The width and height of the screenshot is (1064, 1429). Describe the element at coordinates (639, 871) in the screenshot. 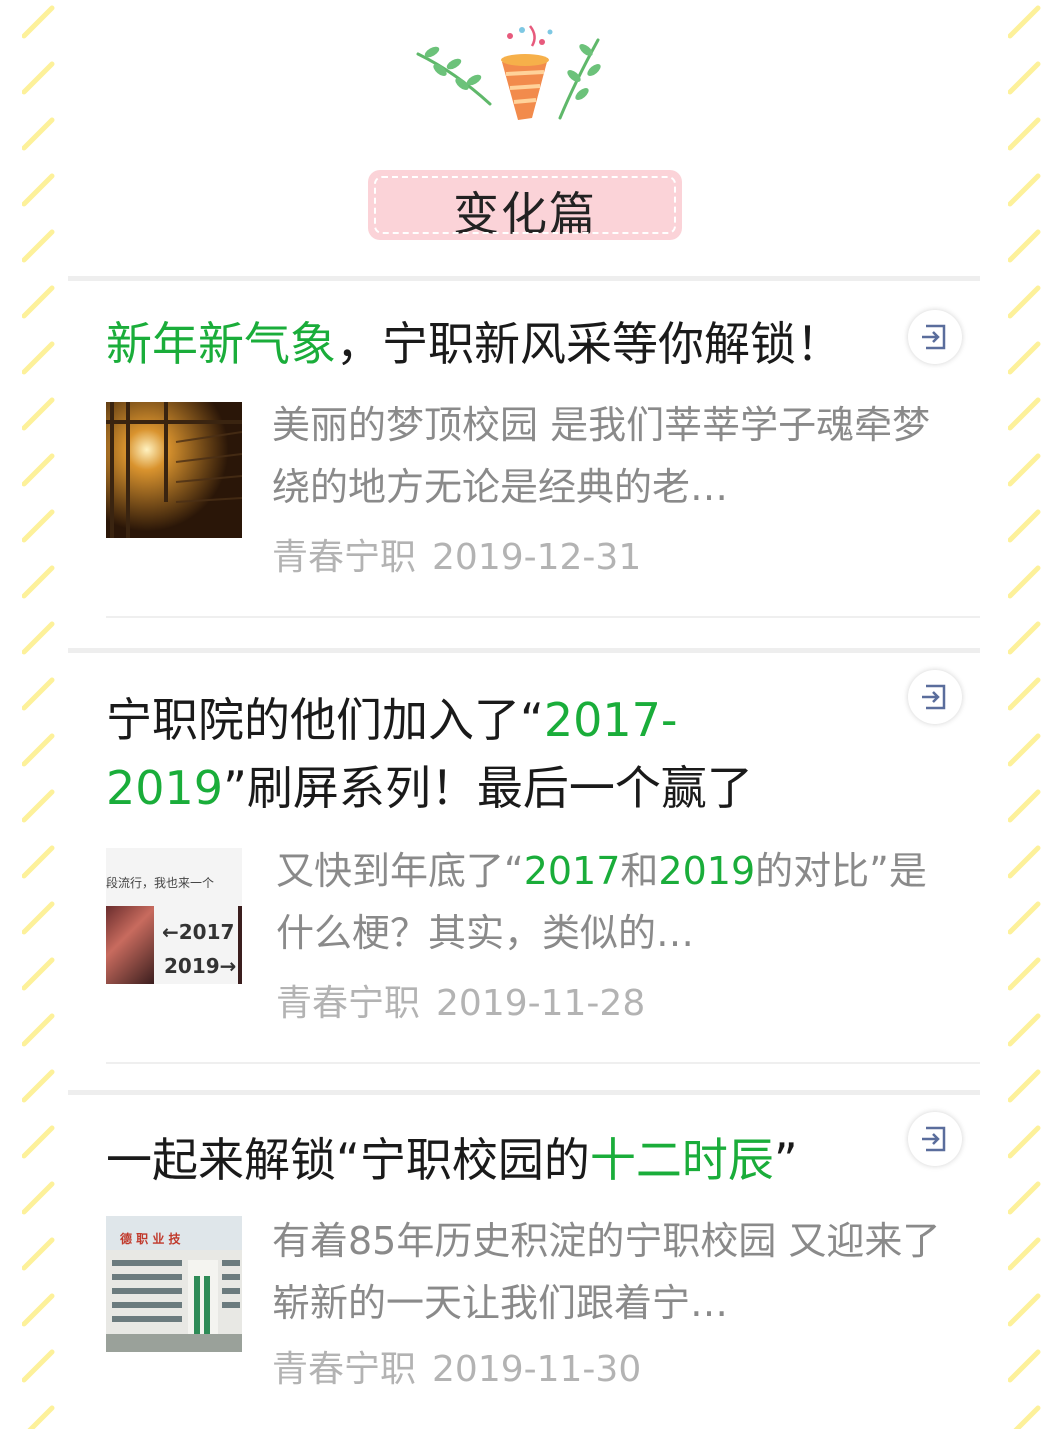

I see `summary-text: 和` at that location.